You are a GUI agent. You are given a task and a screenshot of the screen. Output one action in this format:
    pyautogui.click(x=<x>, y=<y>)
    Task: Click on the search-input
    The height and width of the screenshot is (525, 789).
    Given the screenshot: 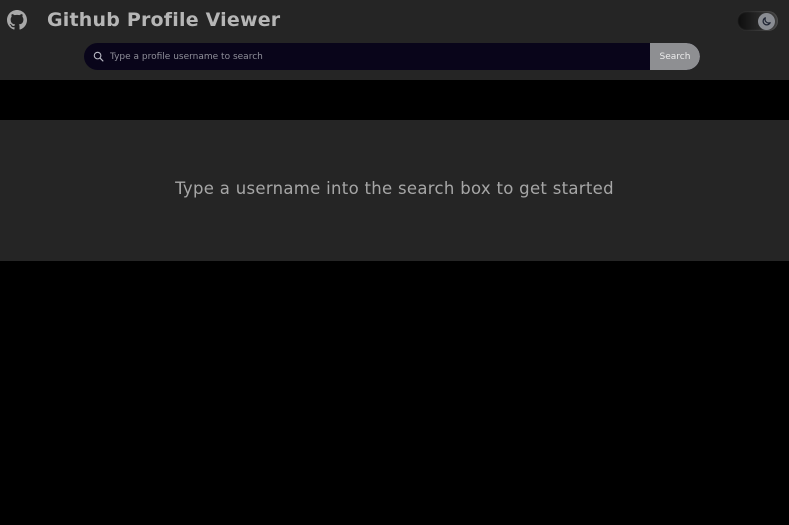 What is the action you would take?
    pyautogui.click(x=378, y=56)
    